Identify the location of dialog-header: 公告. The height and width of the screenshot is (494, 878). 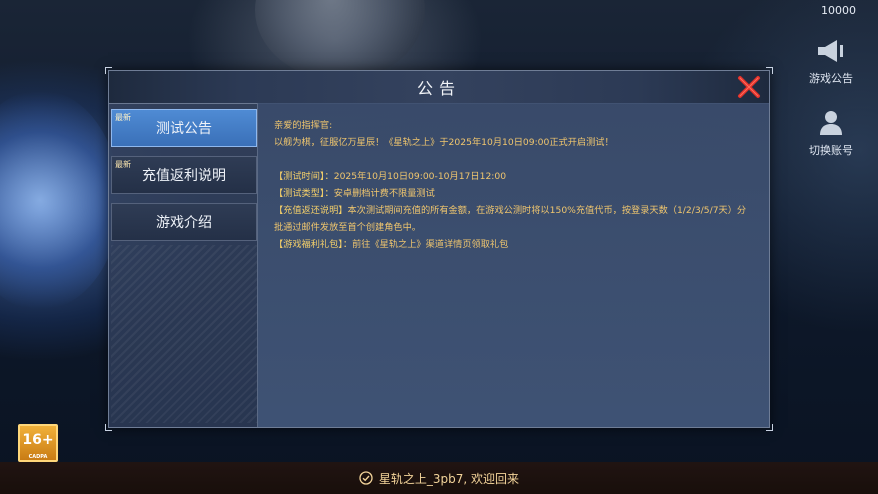
(439, 87).